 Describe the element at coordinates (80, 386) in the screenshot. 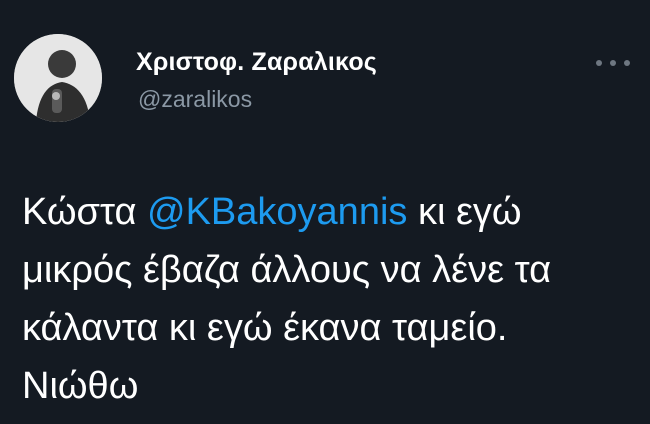

I see `tweet-line-4: Νιώθω` at that location.